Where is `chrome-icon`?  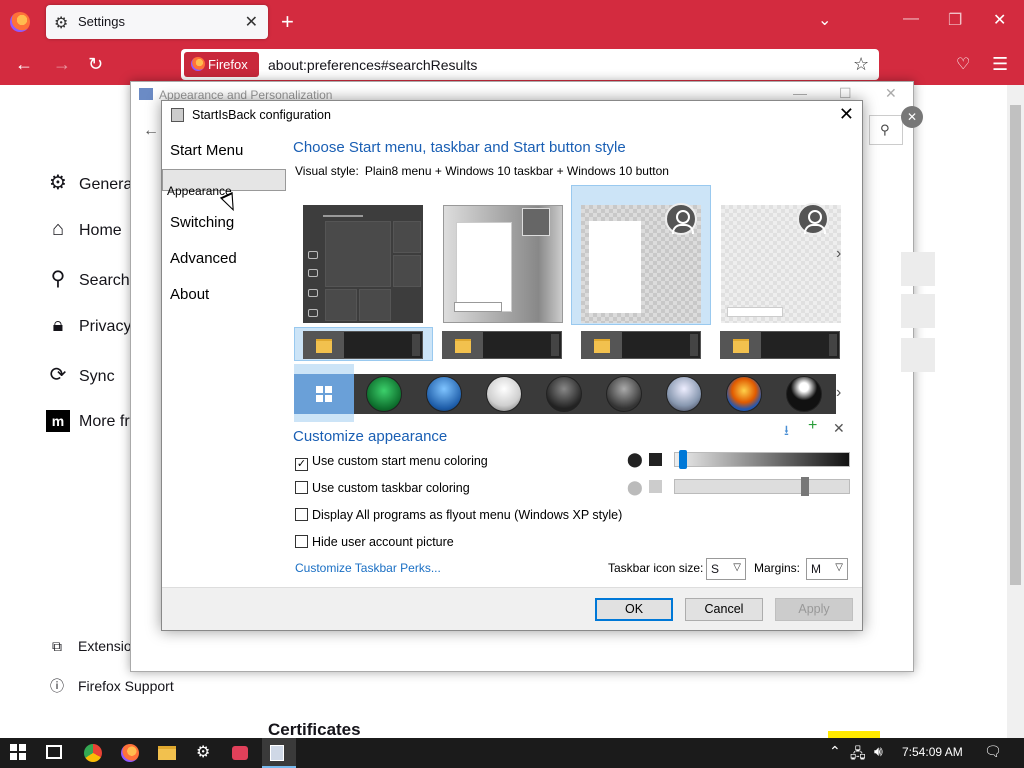
chrome-icon is located at coordinates (93, 753).